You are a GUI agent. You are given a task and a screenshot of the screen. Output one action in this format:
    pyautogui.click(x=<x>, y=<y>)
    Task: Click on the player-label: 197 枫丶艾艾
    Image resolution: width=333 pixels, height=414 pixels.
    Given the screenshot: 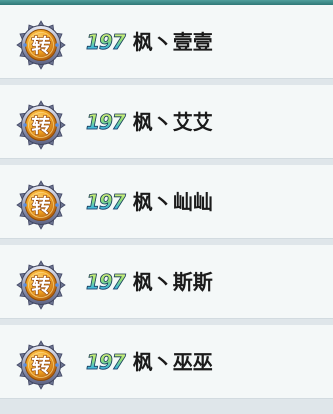 What is the action you would take?
    pyautogui.click(x=149, y=122)
    